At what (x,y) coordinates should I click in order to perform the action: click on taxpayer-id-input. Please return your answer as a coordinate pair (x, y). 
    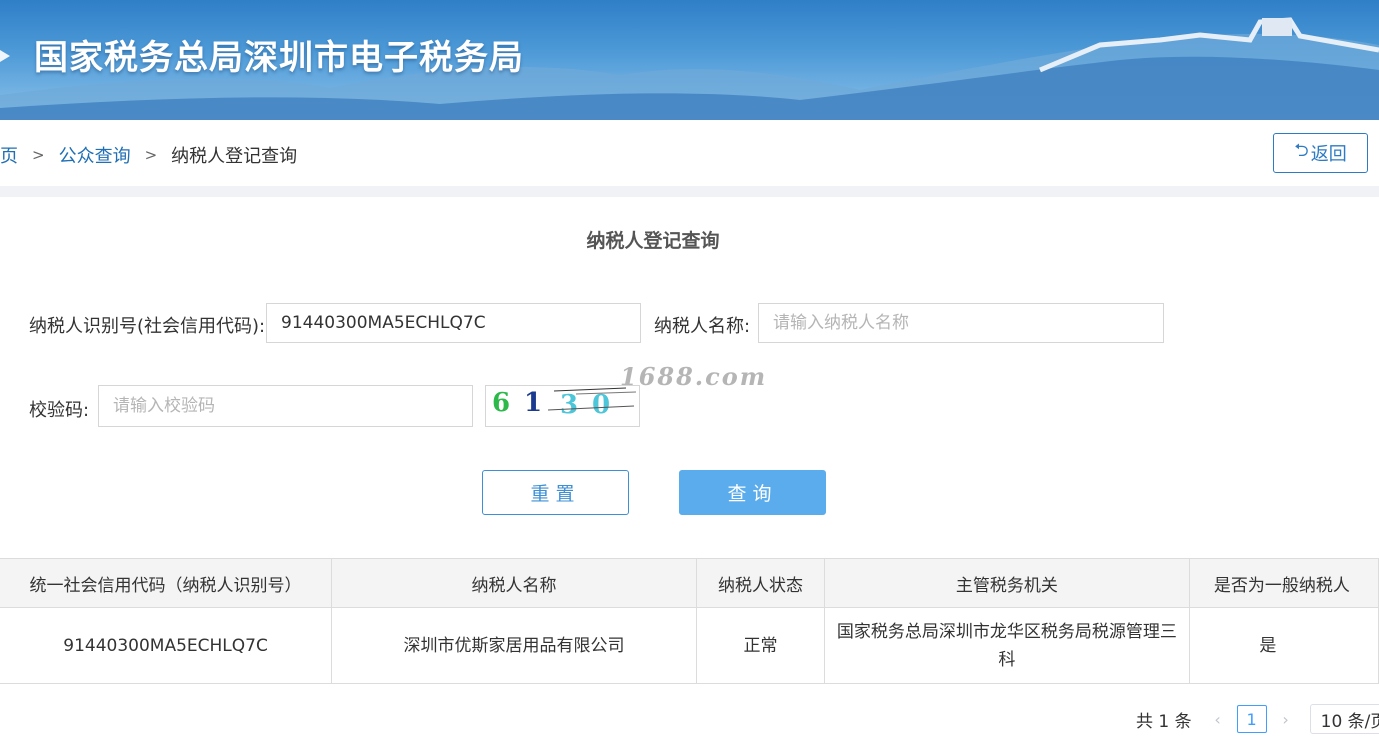
    Looking at the image, I should click on (453, 323).